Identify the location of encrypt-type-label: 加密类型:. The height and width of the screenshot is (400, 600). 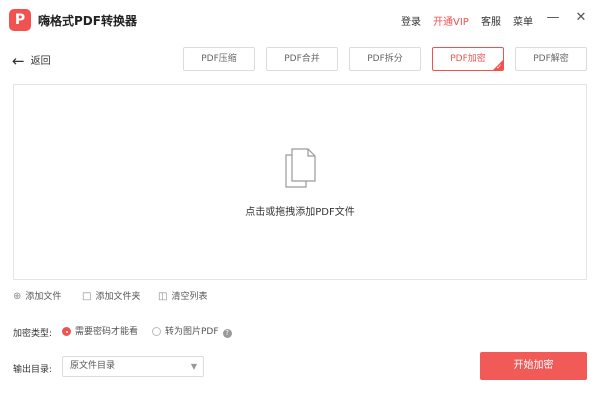
(33, 334).